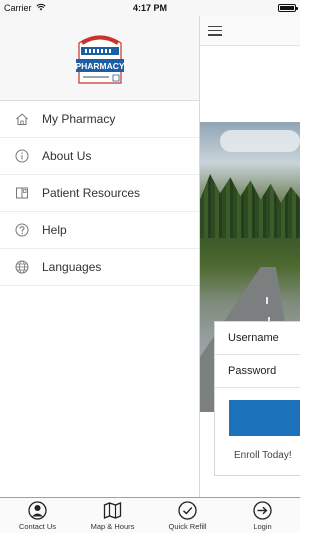 This screenshot has width=320, height=533. I want to click on status-bar: Carrier 4:17 PM, so click(150, 8).